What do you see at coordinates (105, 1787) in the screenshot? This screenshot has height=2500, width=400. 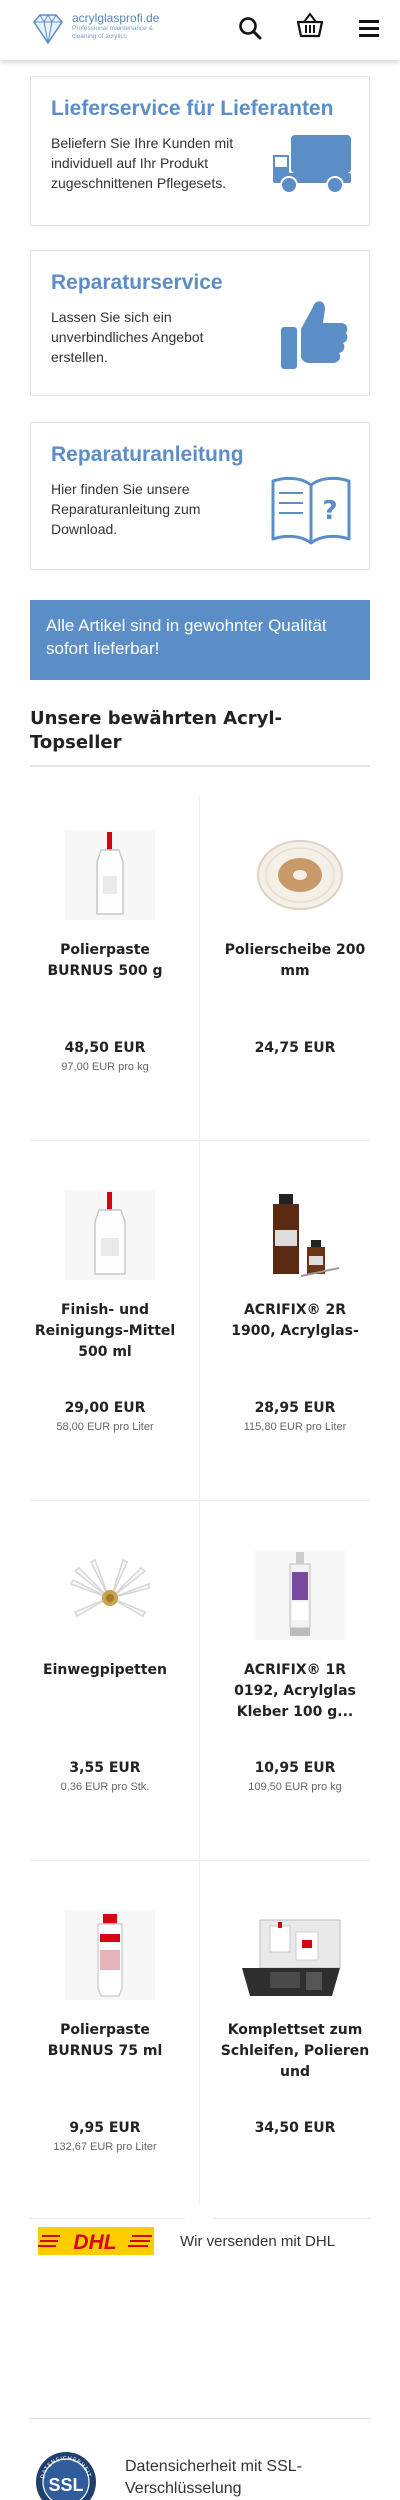 I see `product-unit-price: 0,36 EUR pro Stk.` at bounding box center [105, 1787].